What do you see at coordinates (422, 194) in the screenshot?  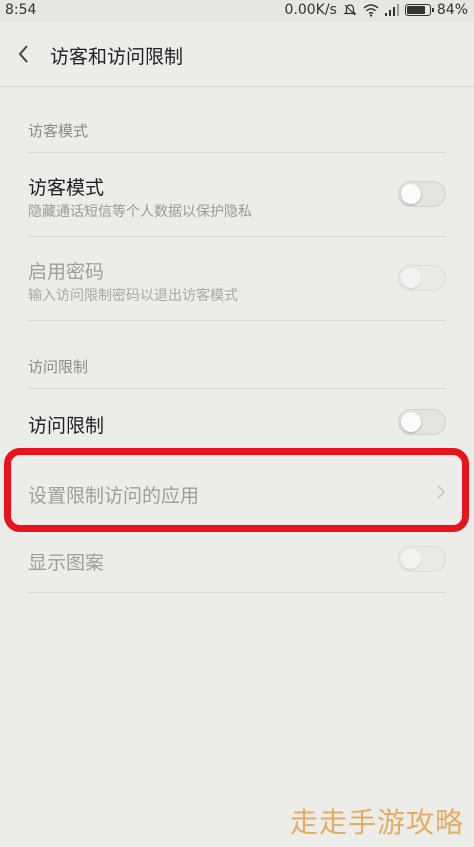 I see `guest-mode-toggle` at bounding box center [422, 194].